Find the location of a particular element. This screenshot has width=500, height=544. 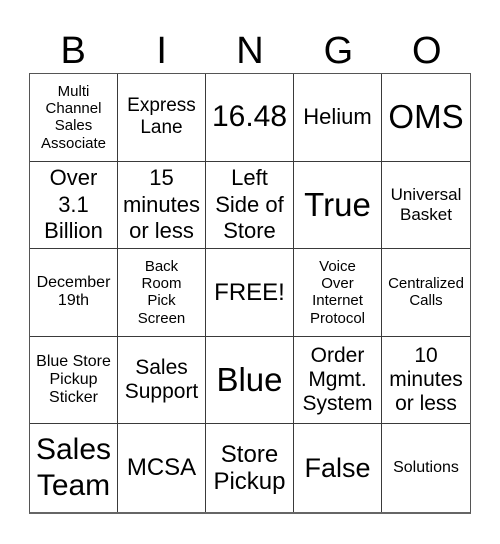

bingo-cell-n5: Store Pickup is located at coordinates (250, 468).